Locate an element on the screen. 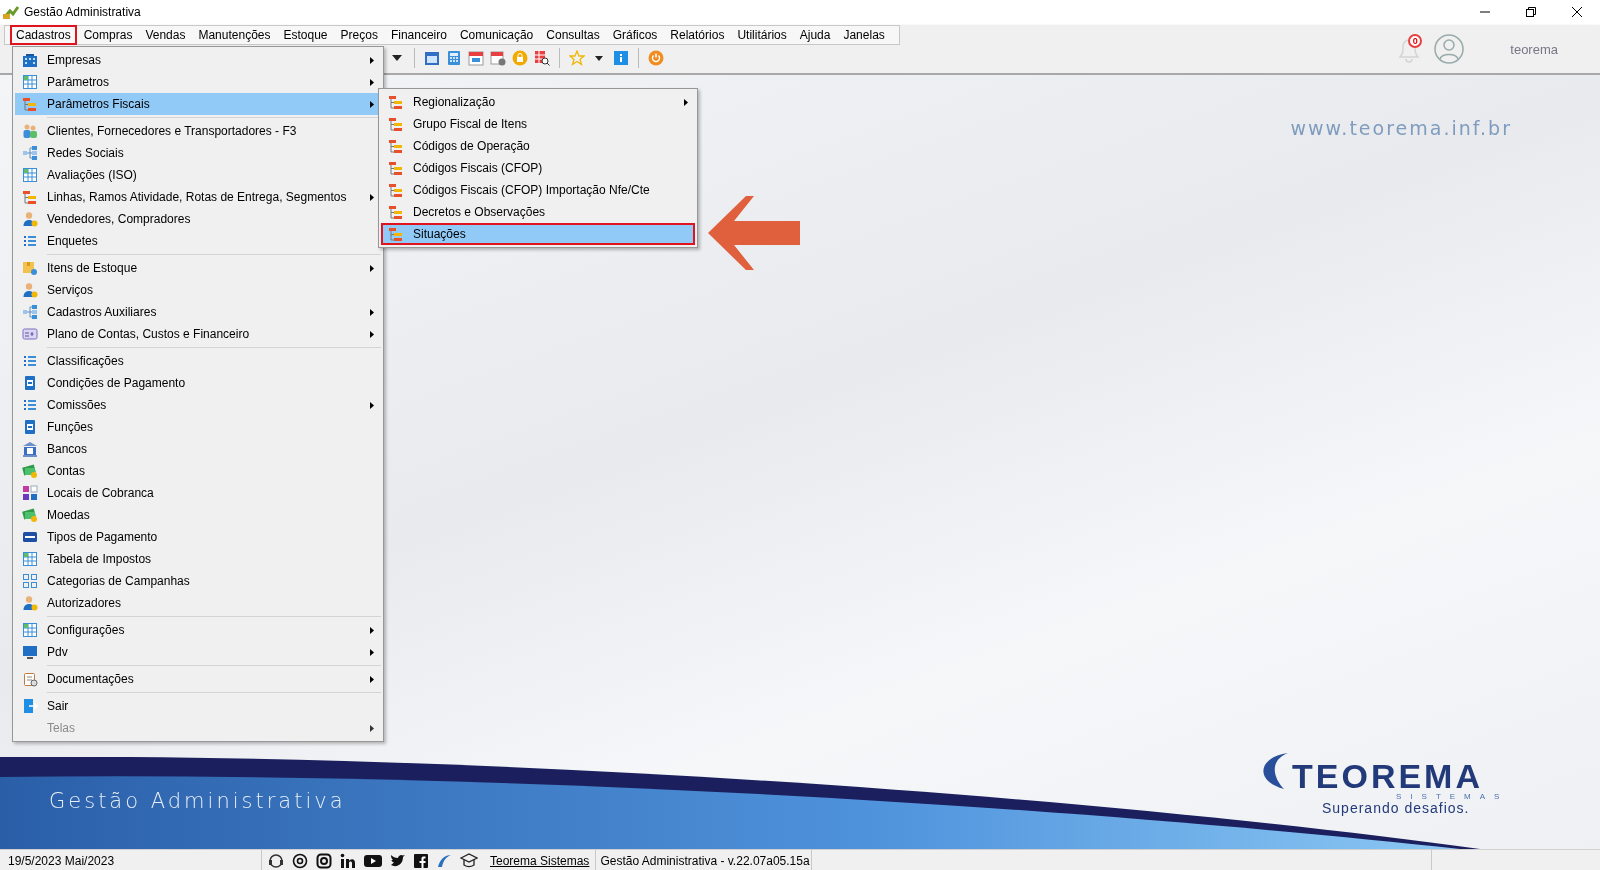  menu-item: Avaliações (ISO) is located at coordinates (198, 175).